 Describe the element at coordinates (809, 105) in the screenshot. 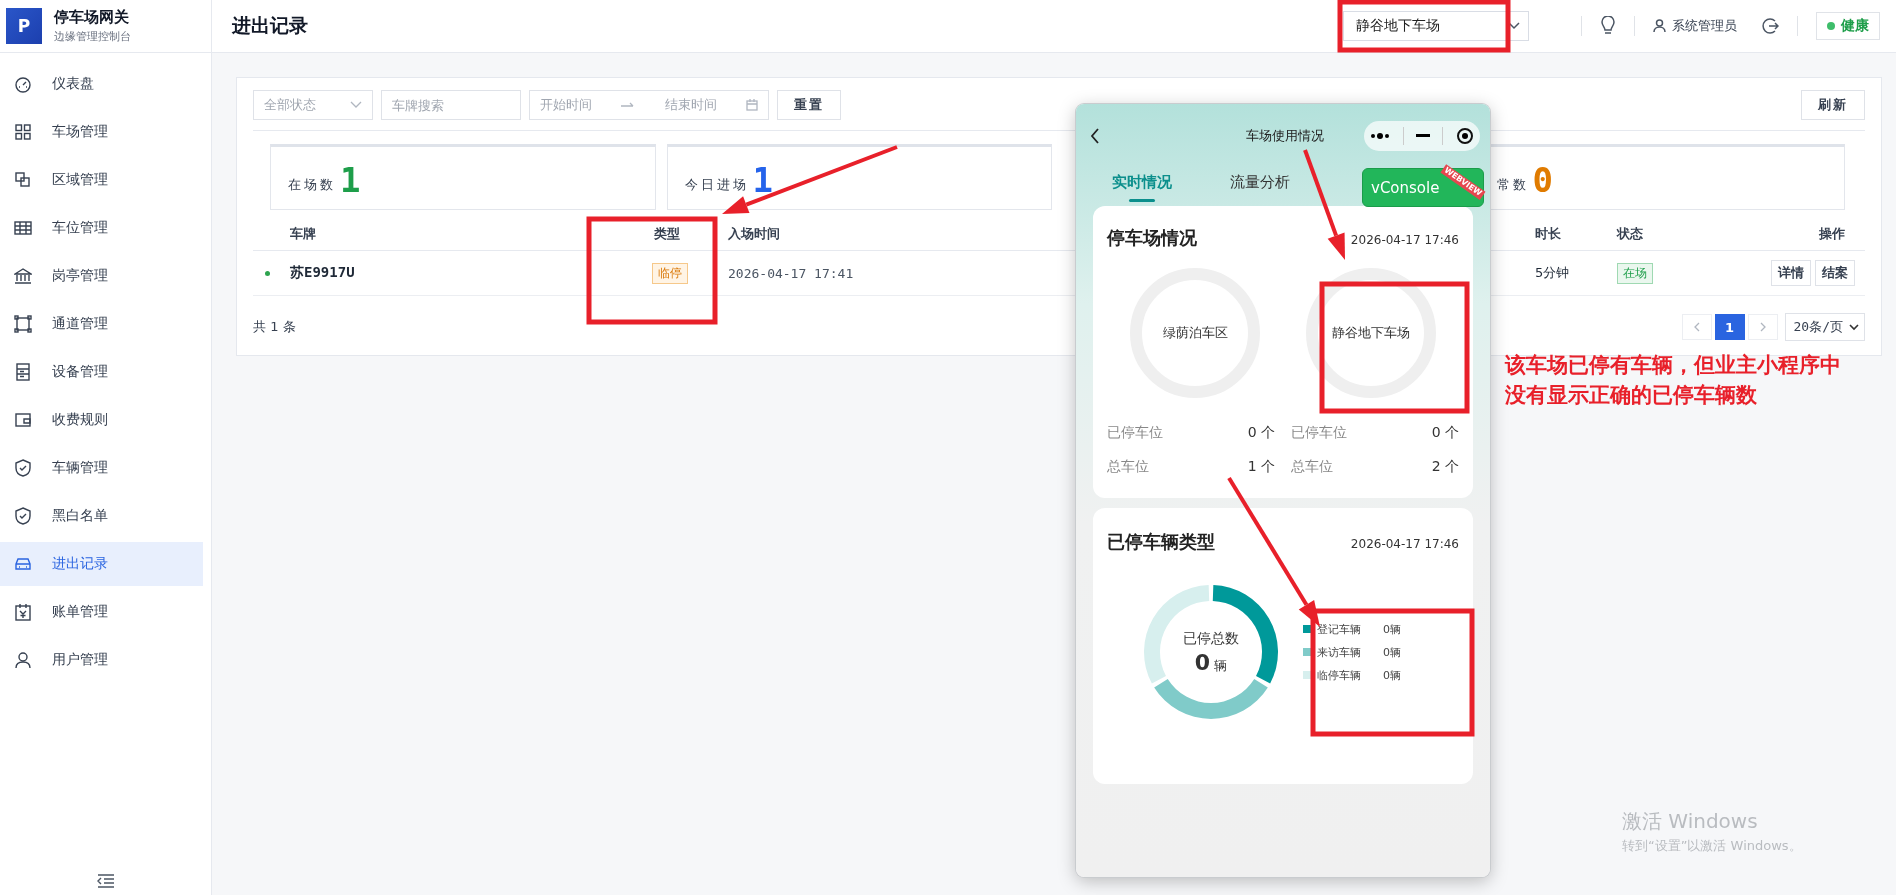

I see `reset-button: 重置` at that location.